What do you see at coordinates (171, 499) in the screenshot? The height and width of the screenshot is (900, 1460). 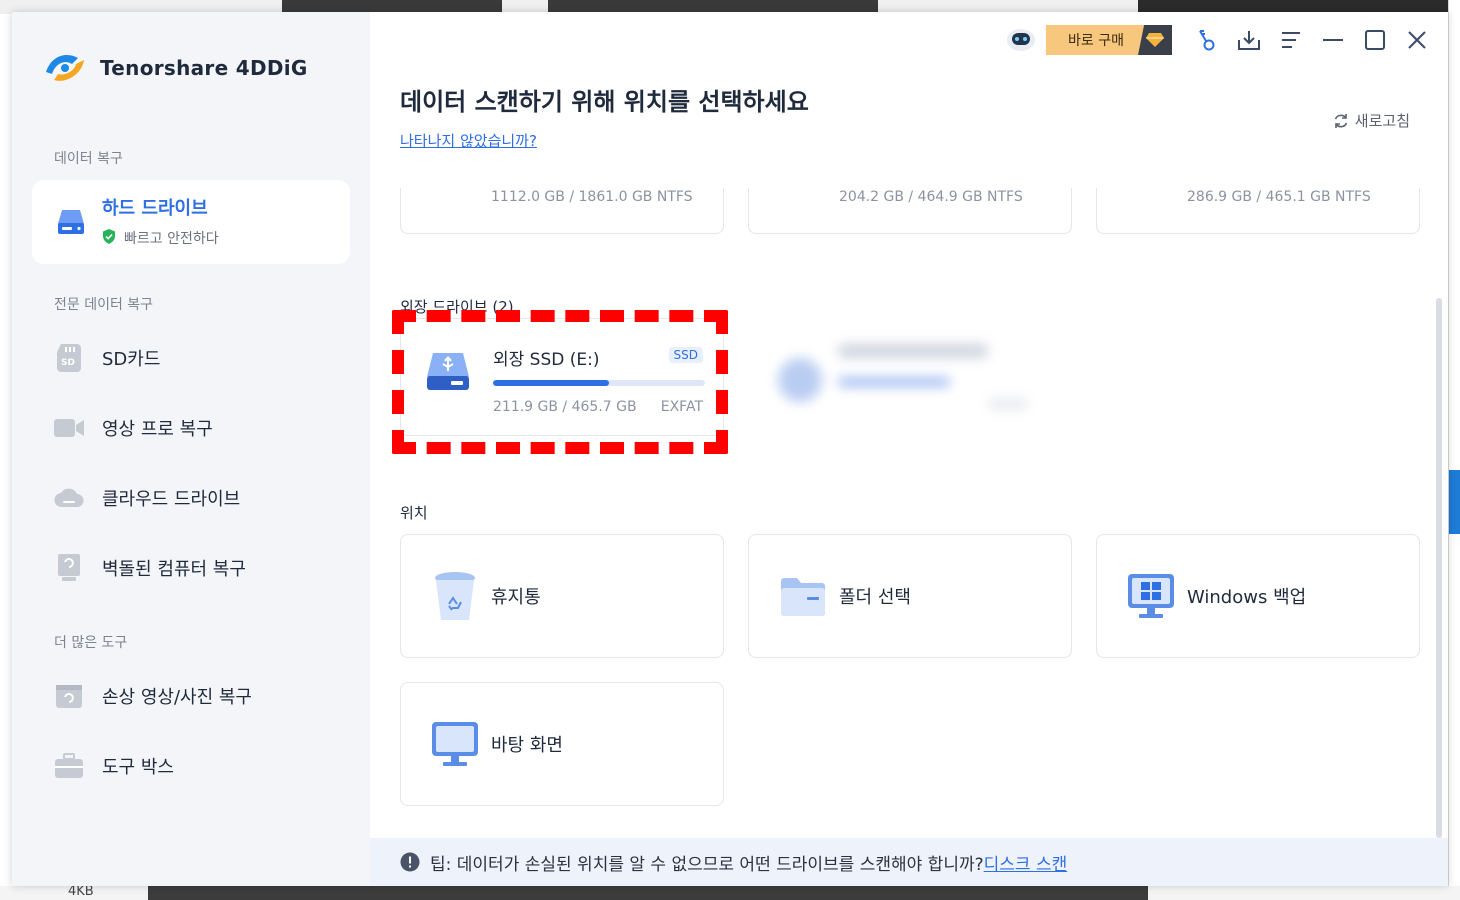 I see `sidebar-item-label: 클라우드 드라이브` at bounding box center [171, 499].